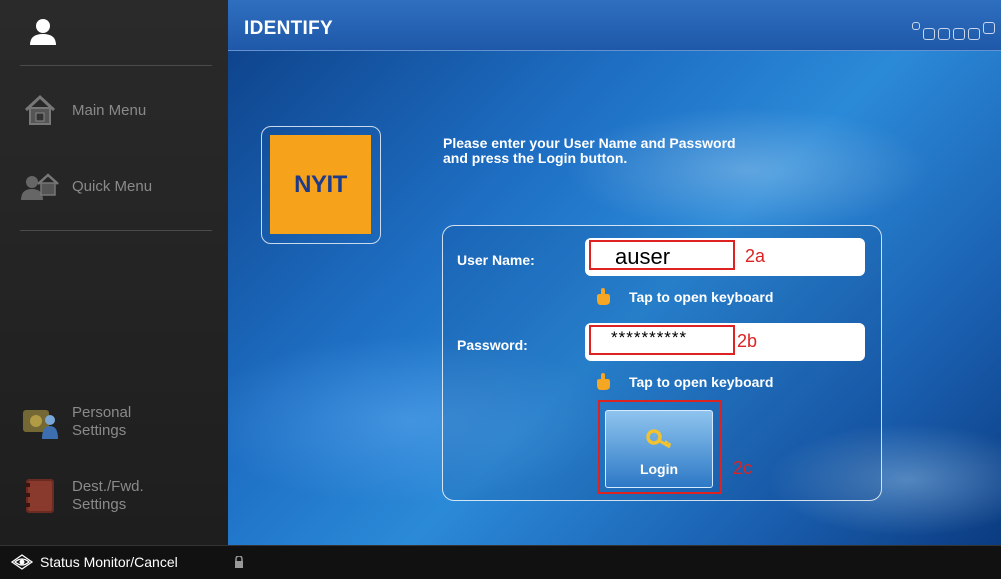  What do you see at coordinates (40, 186) in the screenshot?
I see `quick-menu-icon` at bounding box center [40, 186].